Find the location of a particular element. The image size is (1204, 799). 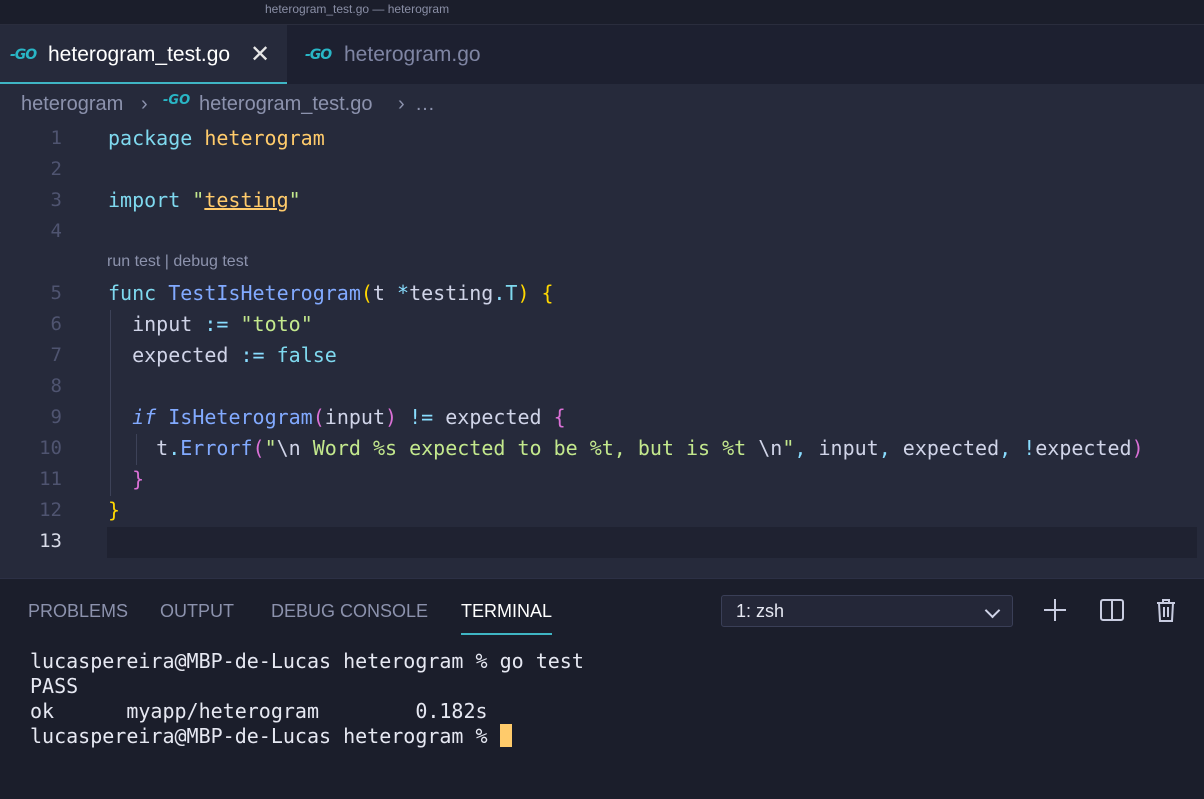

line-number: 12 is located at coordinates (50, 510).